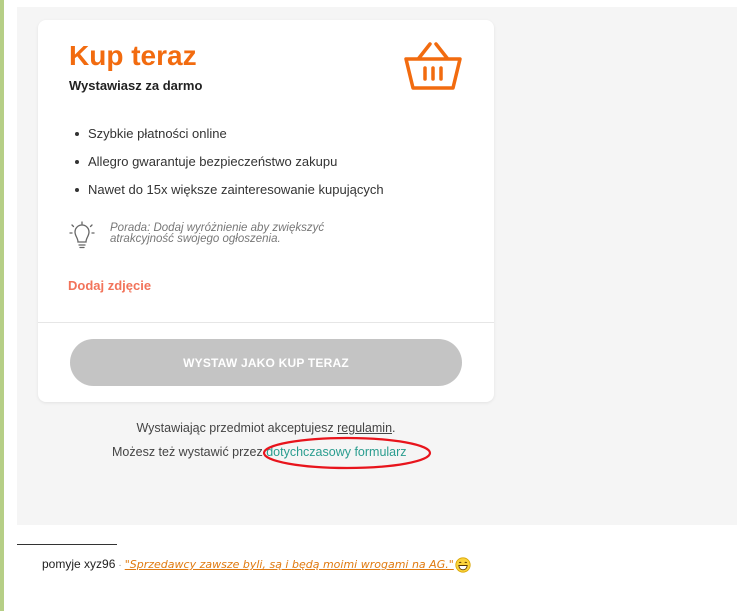  Describe the element at coordinates (226, 138) in the screenshot. I see `feature-item: Szybkie płatności online` at that location.